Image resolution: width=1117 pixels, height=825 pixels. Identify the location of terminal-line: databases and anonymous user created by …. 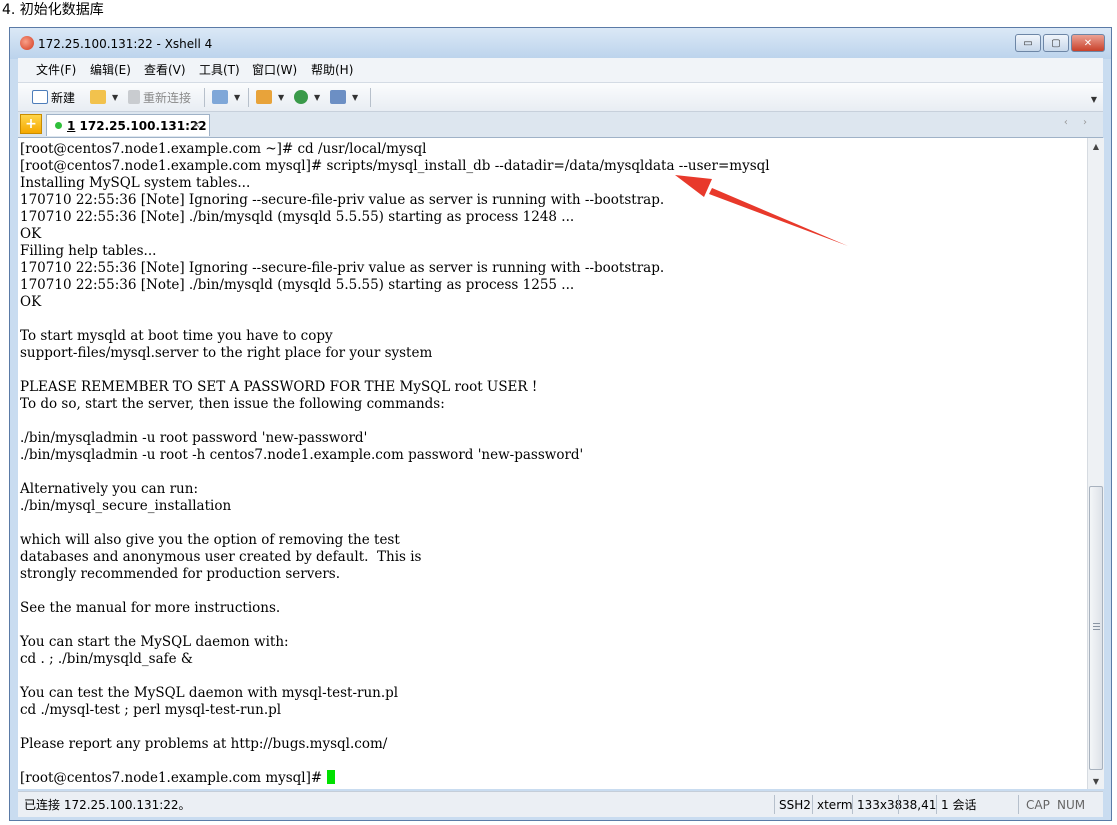
(221, 557).